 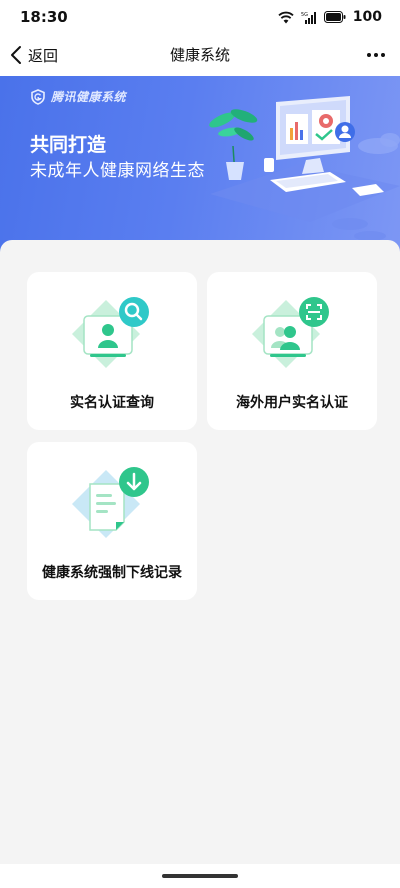 I want to click on home-bar, so click(x=200, y=876).